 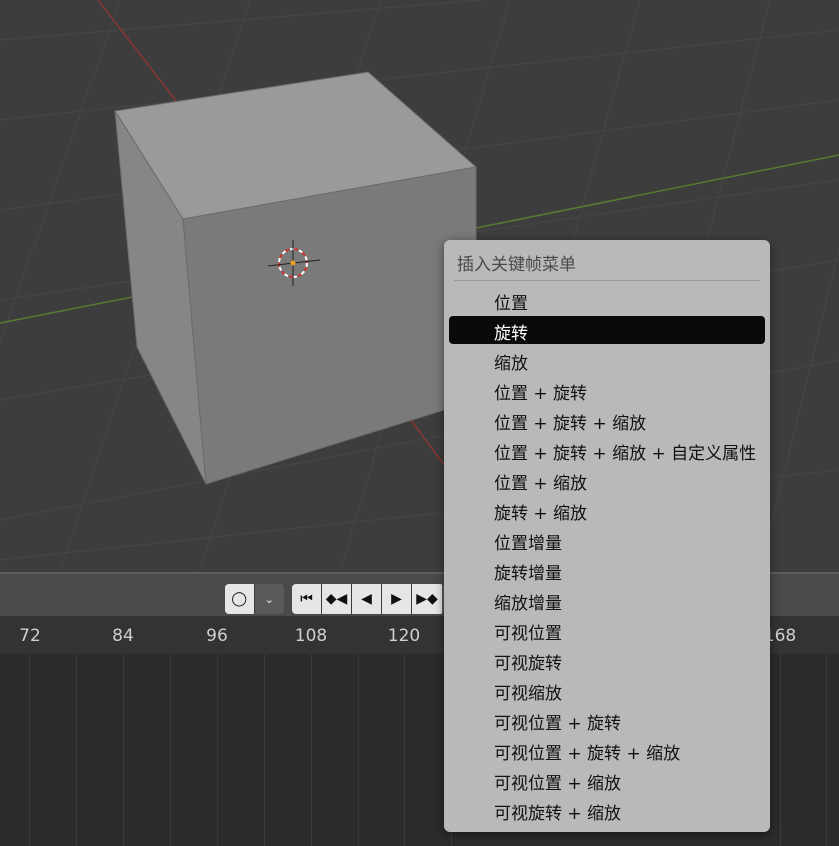 What do you see at coordinates (607, 660) in the screenshot?
I see `menu-item-visual-rotation: 可视旋转` at bounding box center [607, 660].